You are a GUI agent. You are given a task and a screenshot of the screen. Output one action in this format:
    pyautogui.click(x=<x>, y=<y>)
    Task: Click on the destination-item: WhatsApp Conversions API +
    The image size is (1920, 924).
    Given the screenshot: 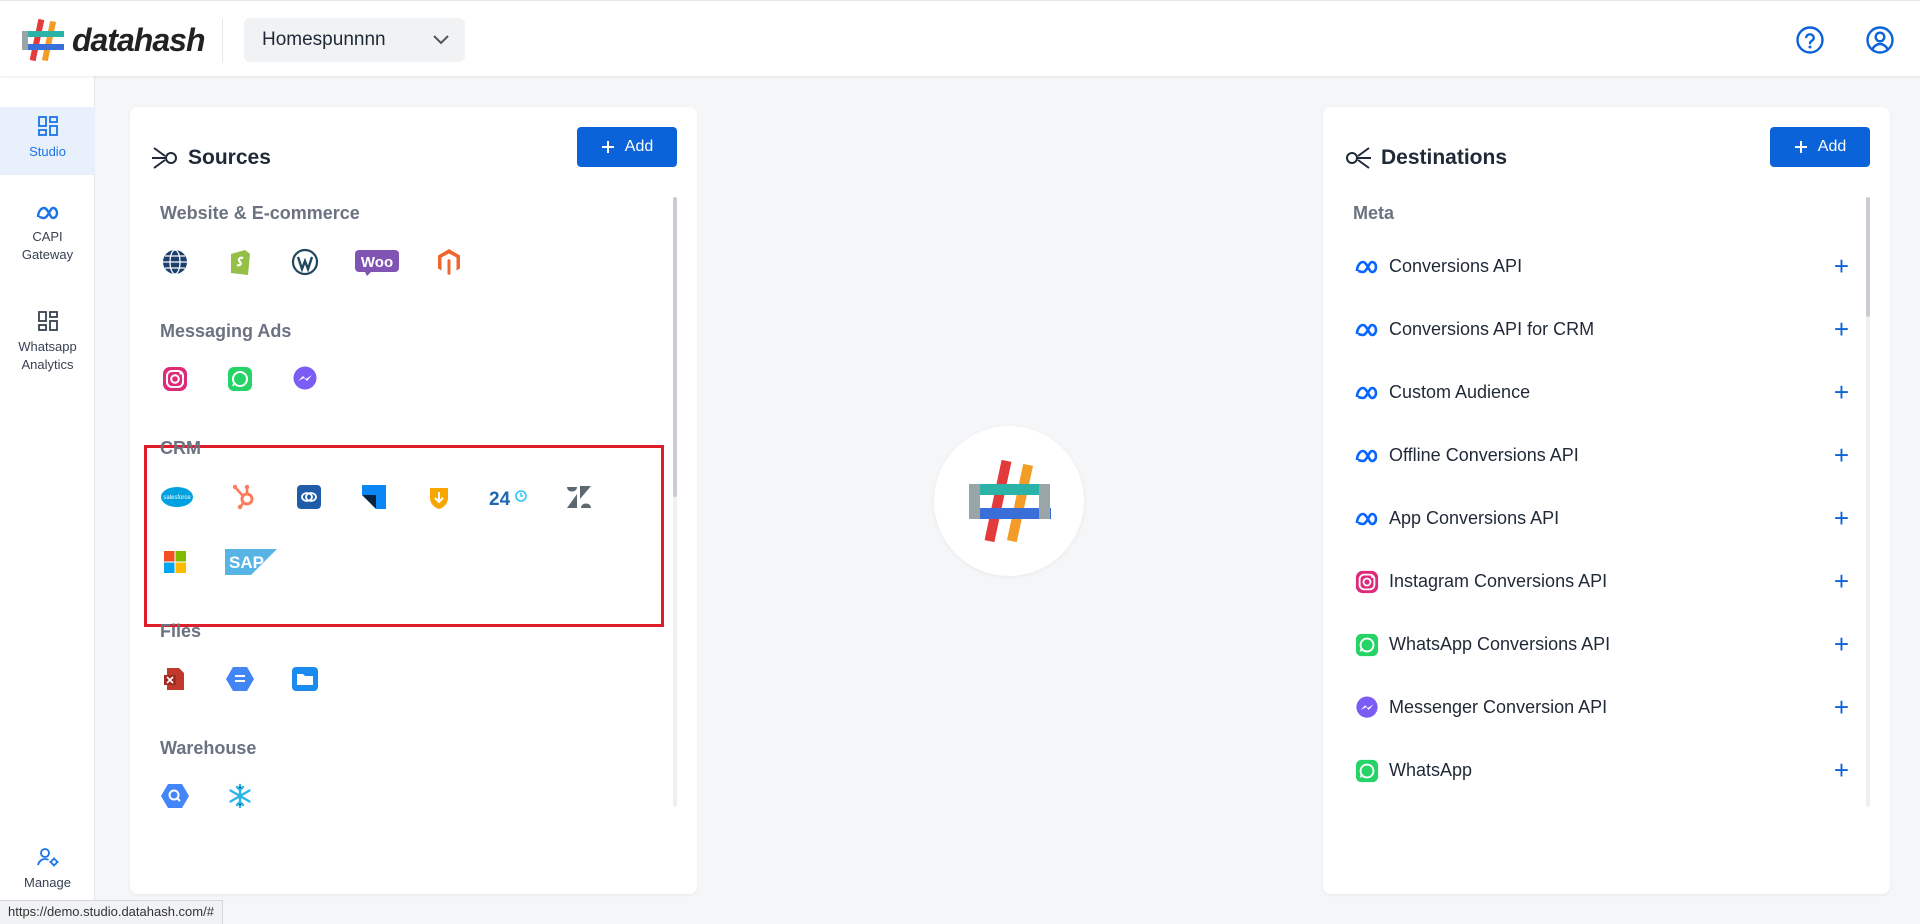 What is the action you would take?
    pyautogui.click(x=1611, y=644)
    